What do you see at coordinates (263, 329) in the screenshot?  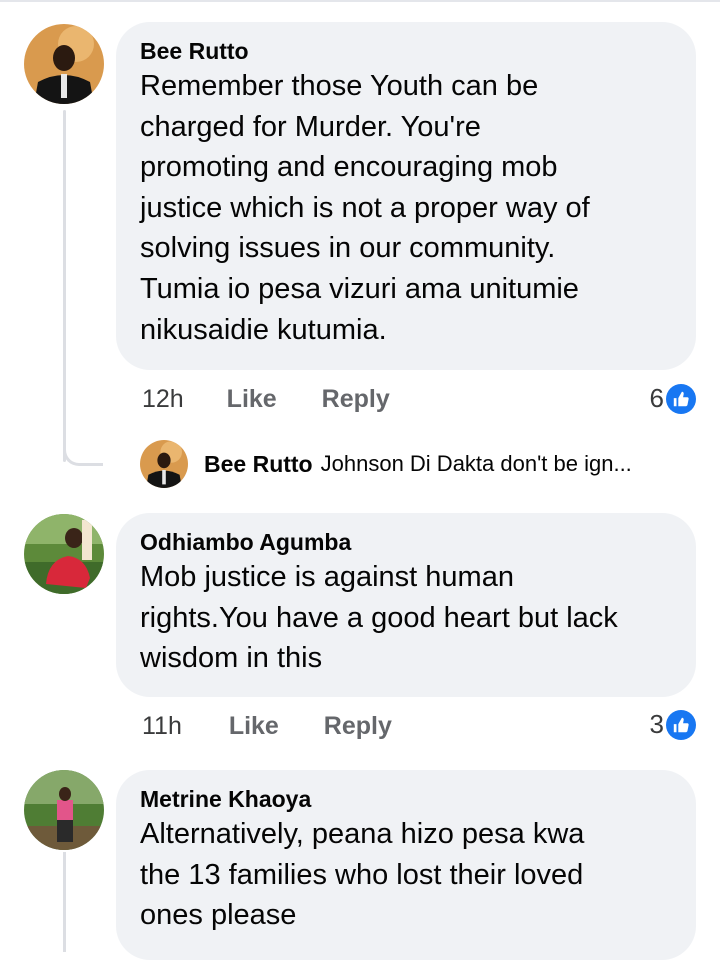 I see `comment-text-line: nikusaidie kutumia.` at bounding box center [263, 329].